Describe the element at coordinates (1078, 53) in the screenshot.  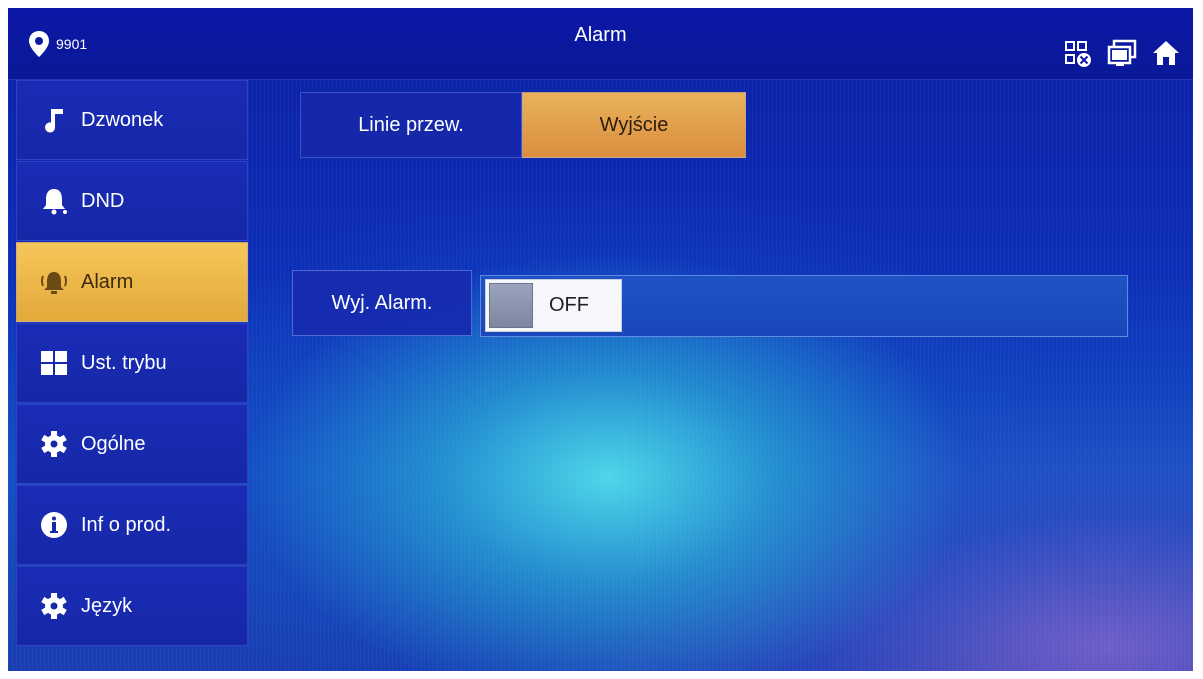
I see `network-error-icon` at that location.